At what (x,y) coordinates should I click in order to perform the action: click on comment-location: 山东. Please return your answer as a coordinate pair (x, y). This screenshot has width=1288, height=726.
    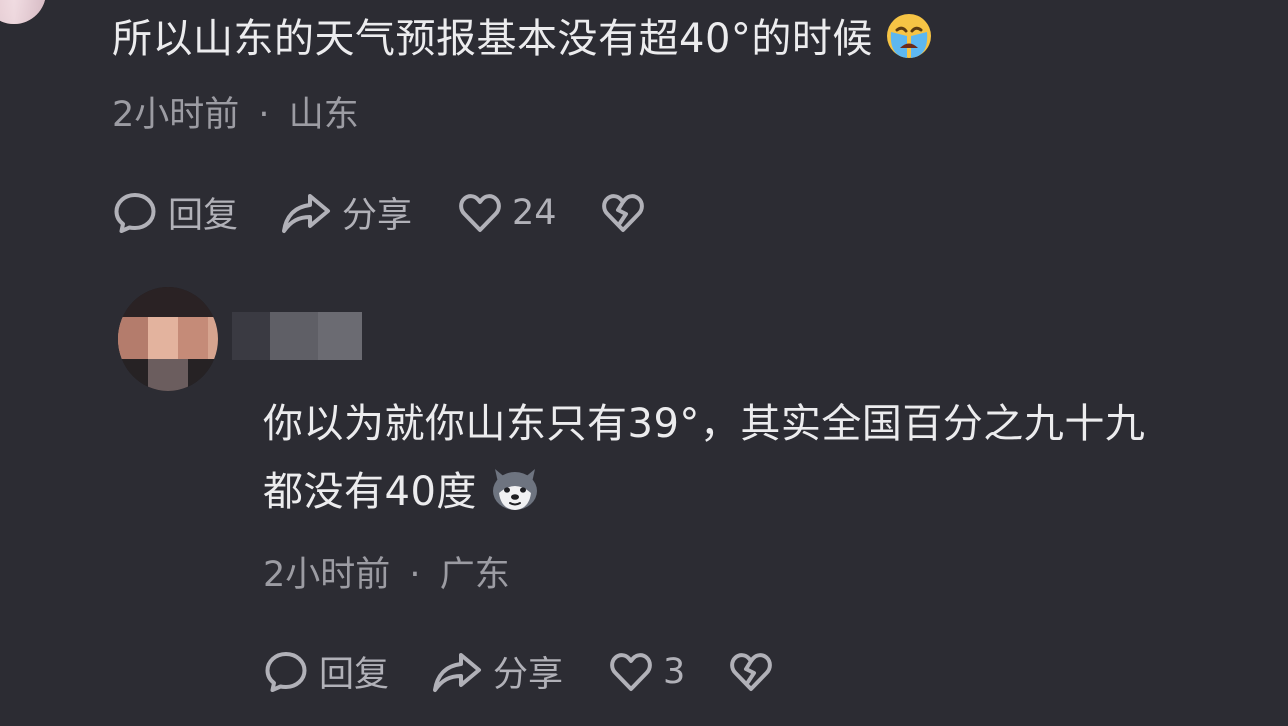
    Looking at the image, I should click on (323, 115).